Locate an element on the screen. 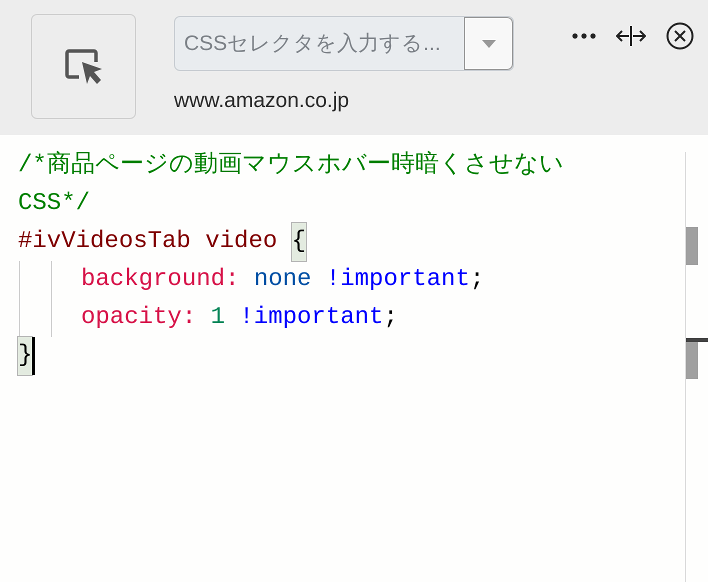  brace: } is located at coordinates (25, 356).